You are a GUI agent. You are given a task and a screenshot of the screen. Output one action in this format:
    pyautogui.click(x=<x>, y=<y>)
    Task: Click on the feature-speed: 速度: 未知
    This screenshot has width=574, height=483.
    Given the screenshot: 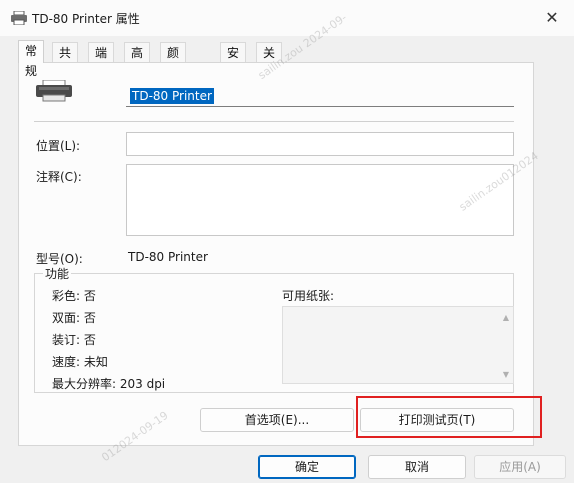 What is the action you would take?
    pyautogui.click(x=80, y=362)
    